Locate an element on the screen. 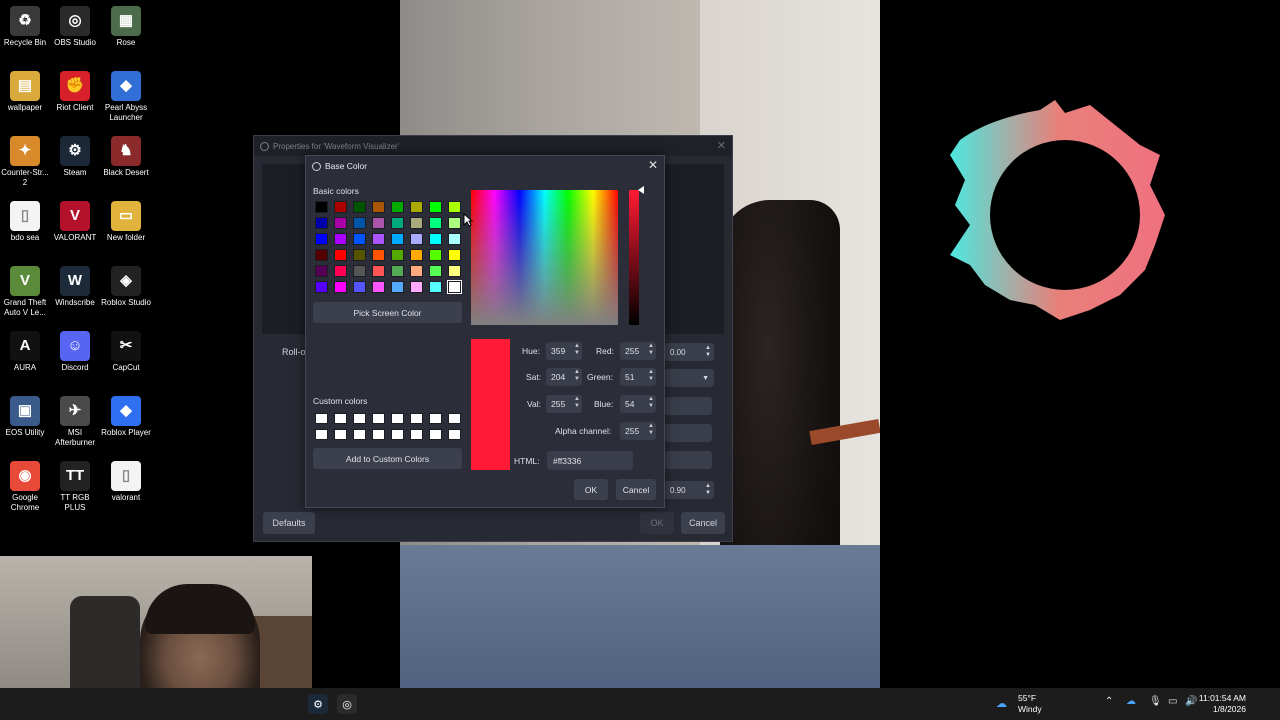 This screenshot has width=1280, height=720. desktop-icon: ✦ Counter-Str... 2 is located at coordinates (25, 161).